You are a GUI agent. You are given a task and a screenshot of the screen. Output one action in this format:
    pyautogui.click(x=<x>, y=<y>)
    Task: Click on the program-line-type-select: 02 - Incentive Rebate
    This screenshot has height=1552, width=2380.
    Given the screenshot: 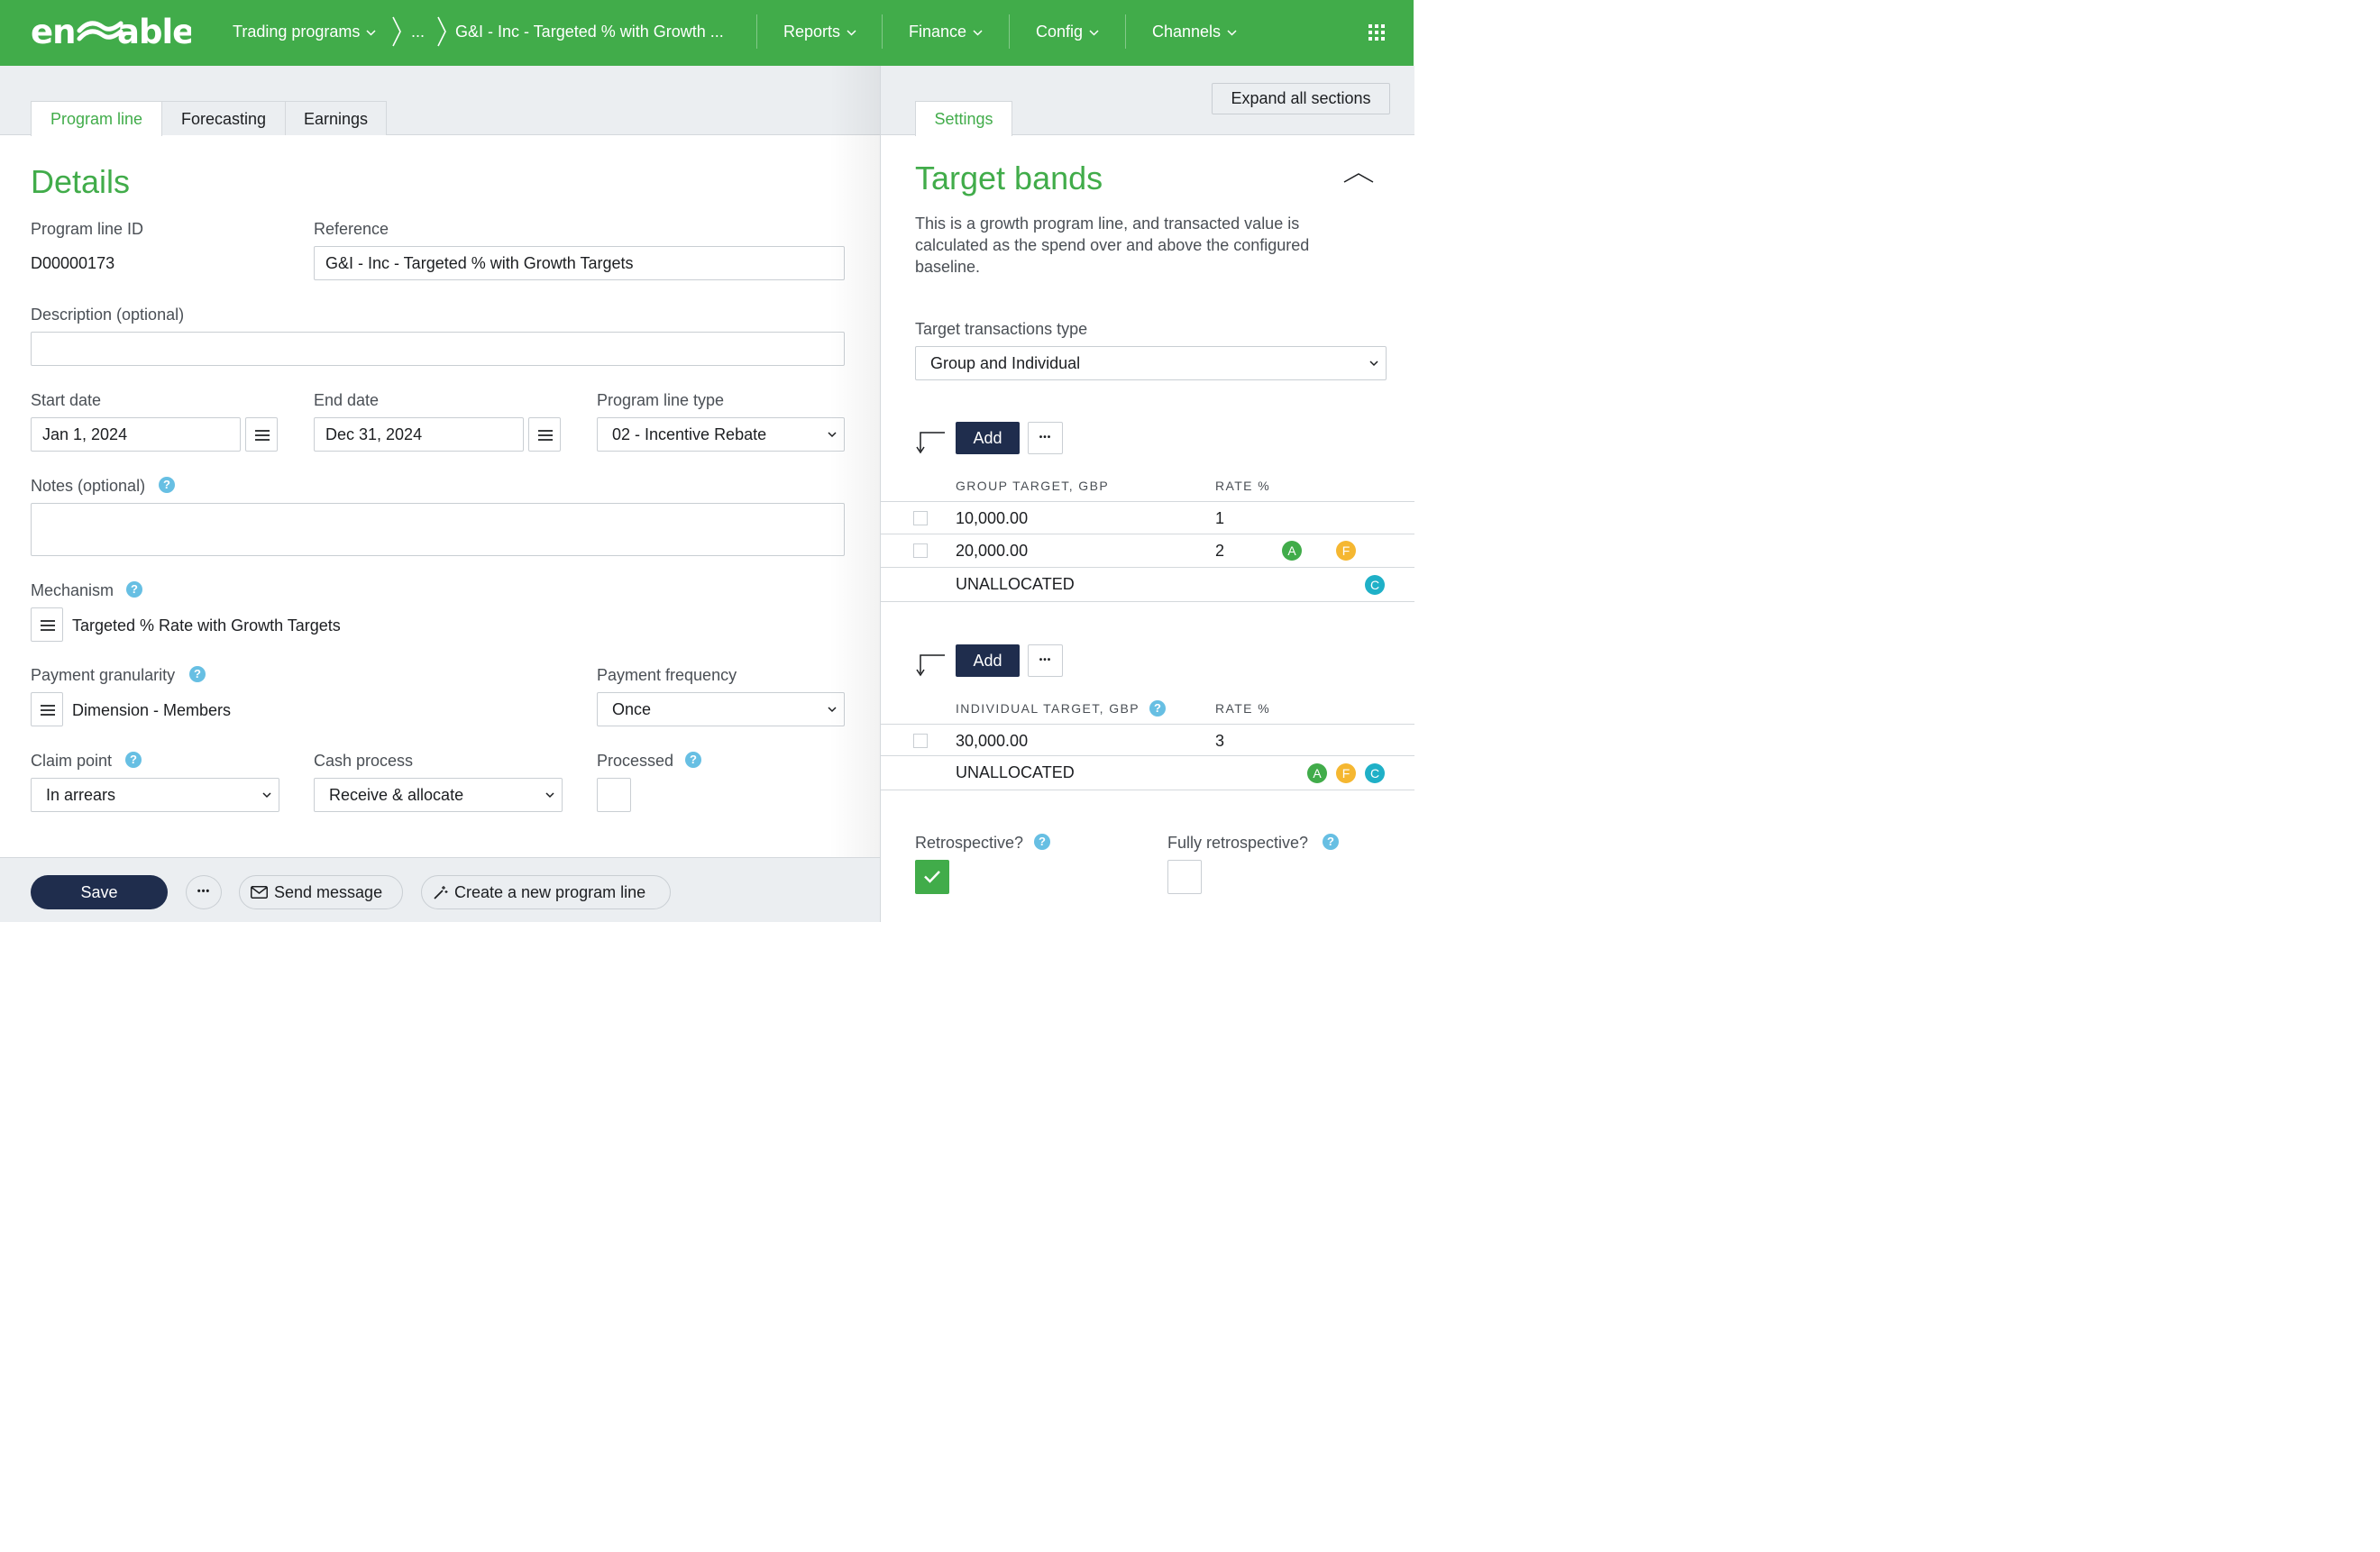 What is the action you would take?
    pyautogui.click(x=721, y=434)
    